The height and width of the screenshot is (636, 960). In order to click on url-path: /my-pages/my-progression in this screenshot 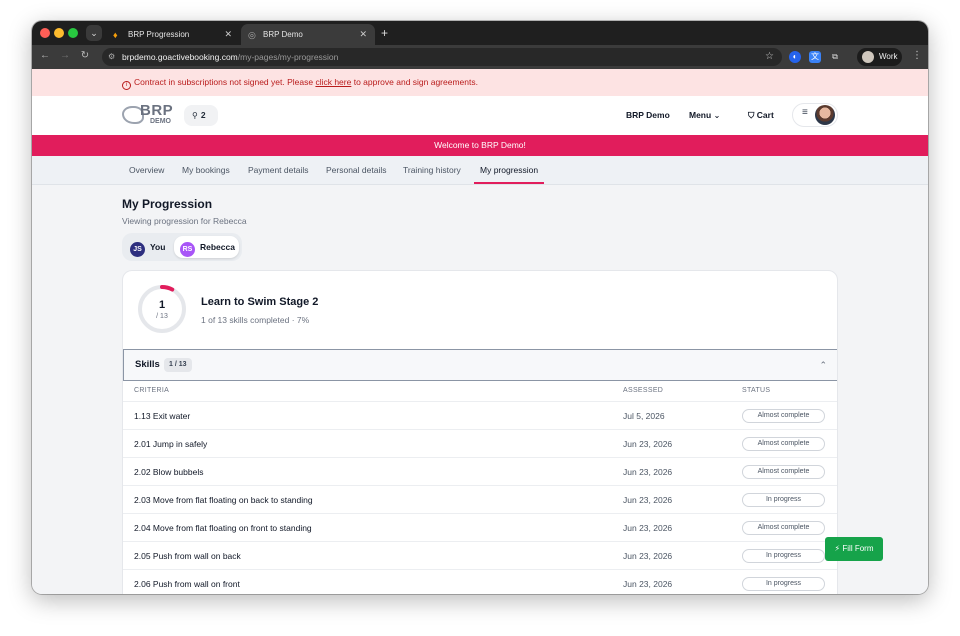, I will do `click(288, 57)`.